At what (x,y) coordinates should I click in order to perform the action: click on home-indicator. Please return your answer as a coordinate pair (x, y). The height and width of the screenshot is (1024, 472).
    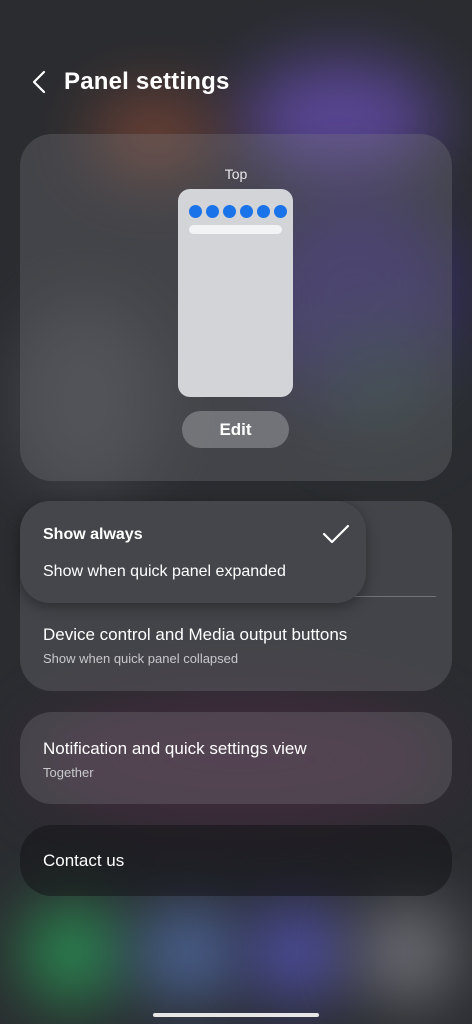
    Looking at the image, I should click on (236, 1015).